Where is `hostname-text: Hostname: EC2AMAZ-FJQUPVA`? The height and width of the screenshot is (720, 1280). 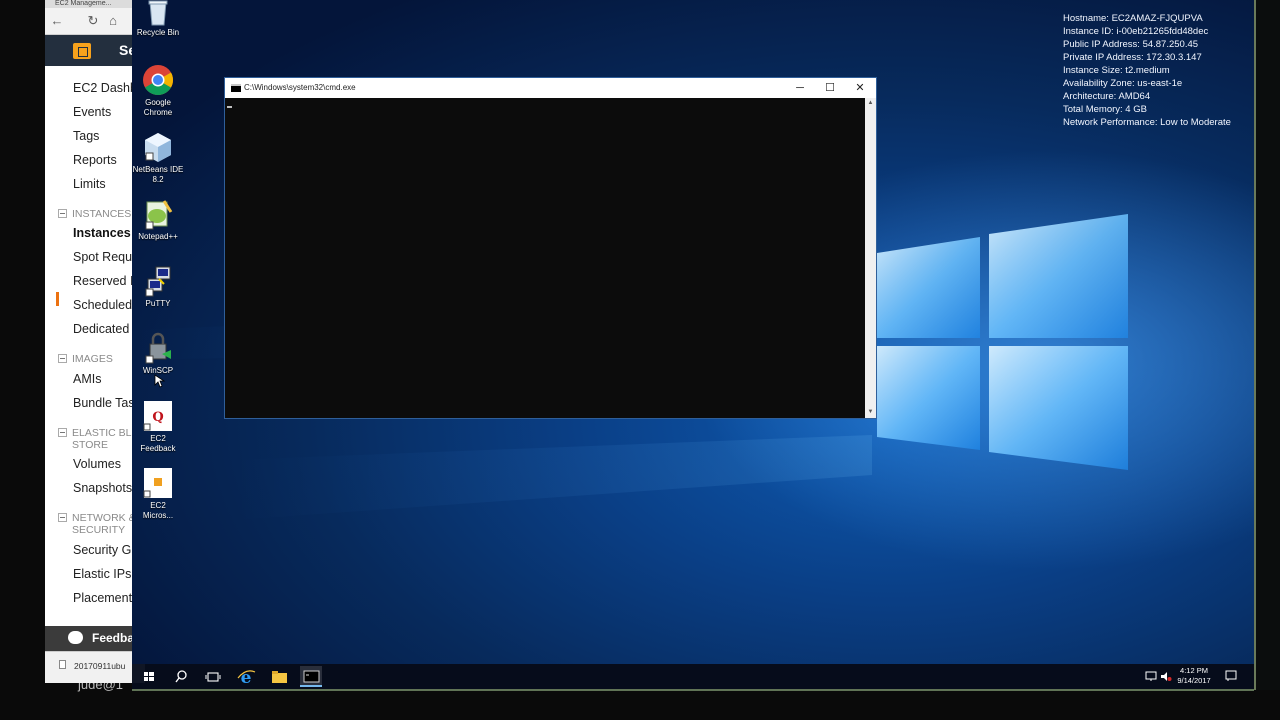
hostname-text: Hostname: EC2AMAZ-FJQUPVA is located at coordinates (1133, 18).